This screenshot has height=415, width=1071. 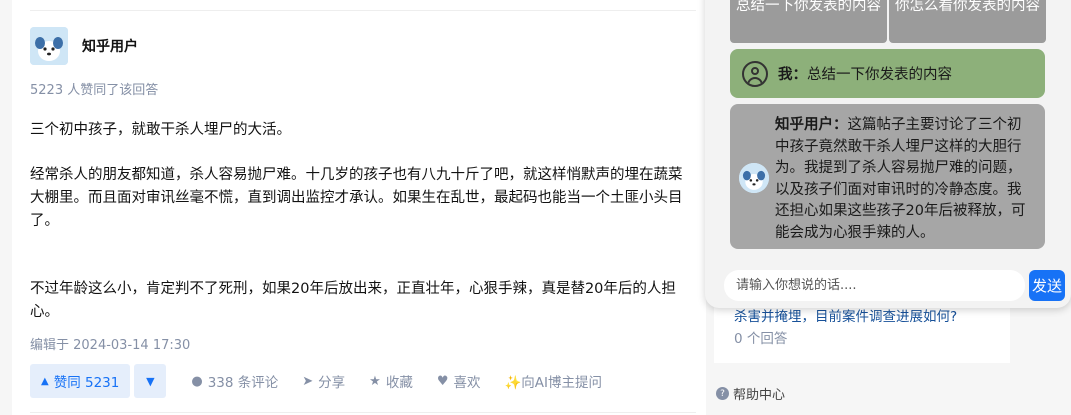 What do you see at coordinates (792, 75) in the screenshot?
I see `user-prefix: 我：` at bounding box center [792, 75].